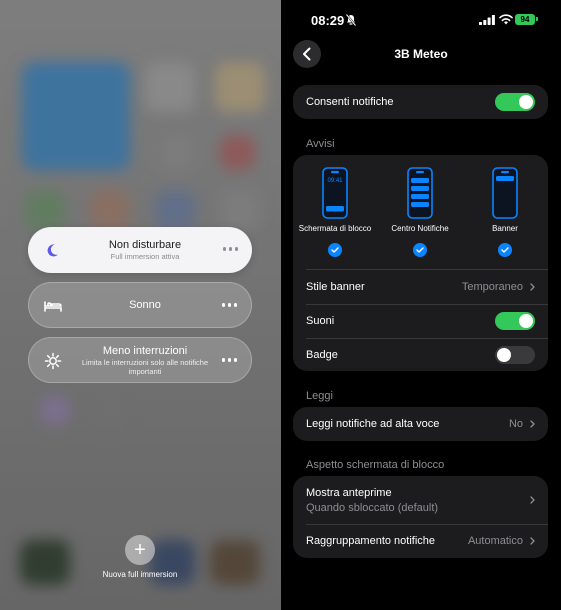  I want to click on badges-toggle, so click(515, 355).